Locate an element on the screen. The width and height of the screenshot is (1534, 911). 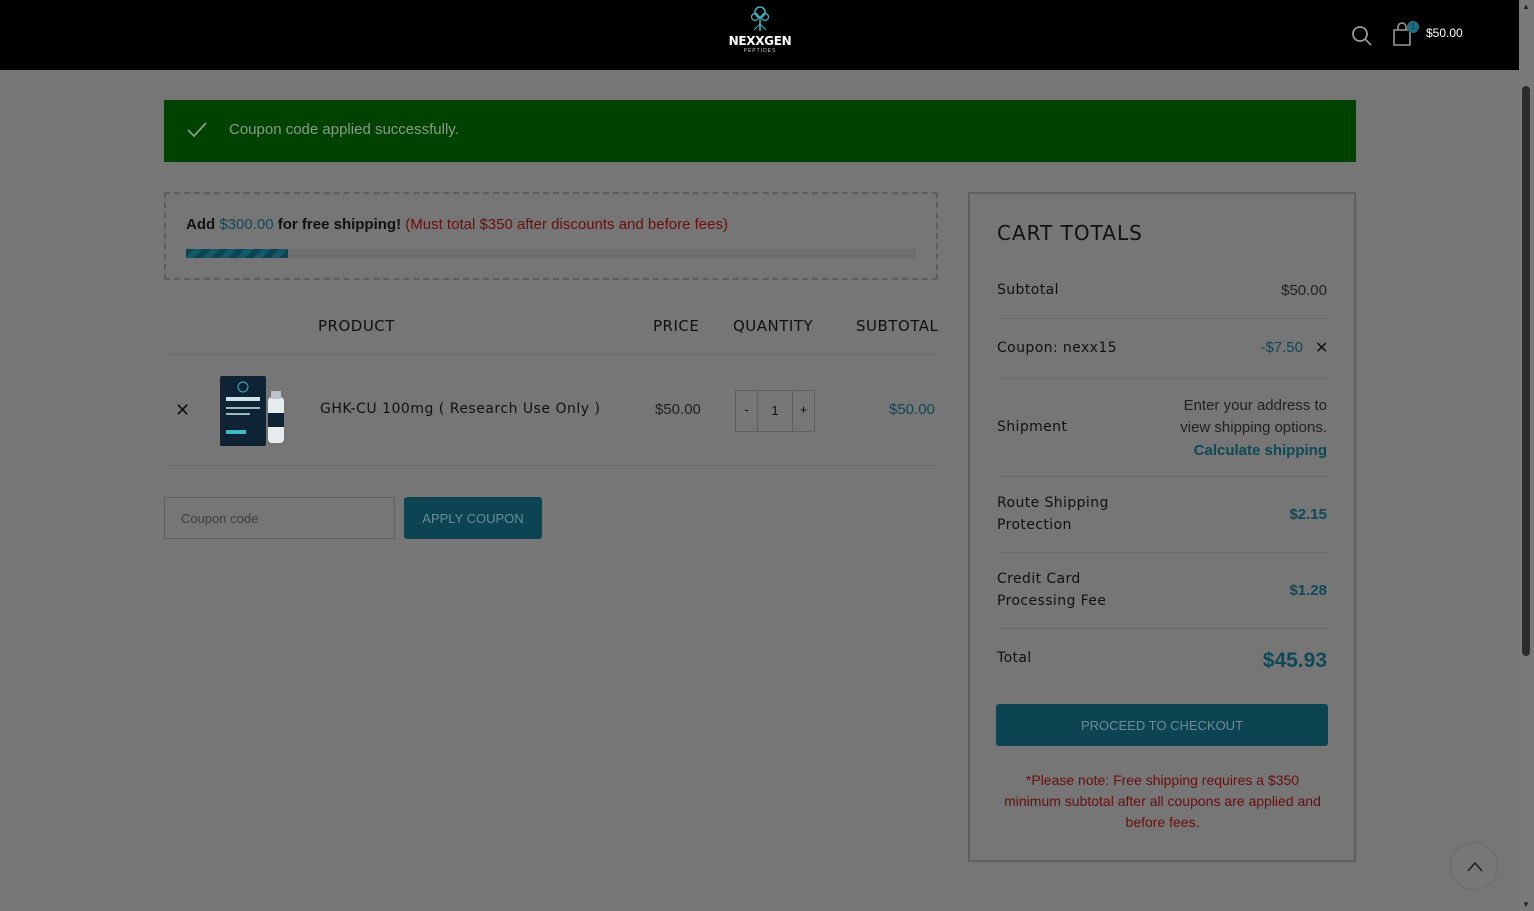
table-row-divider is located at coordinates (551, 465).